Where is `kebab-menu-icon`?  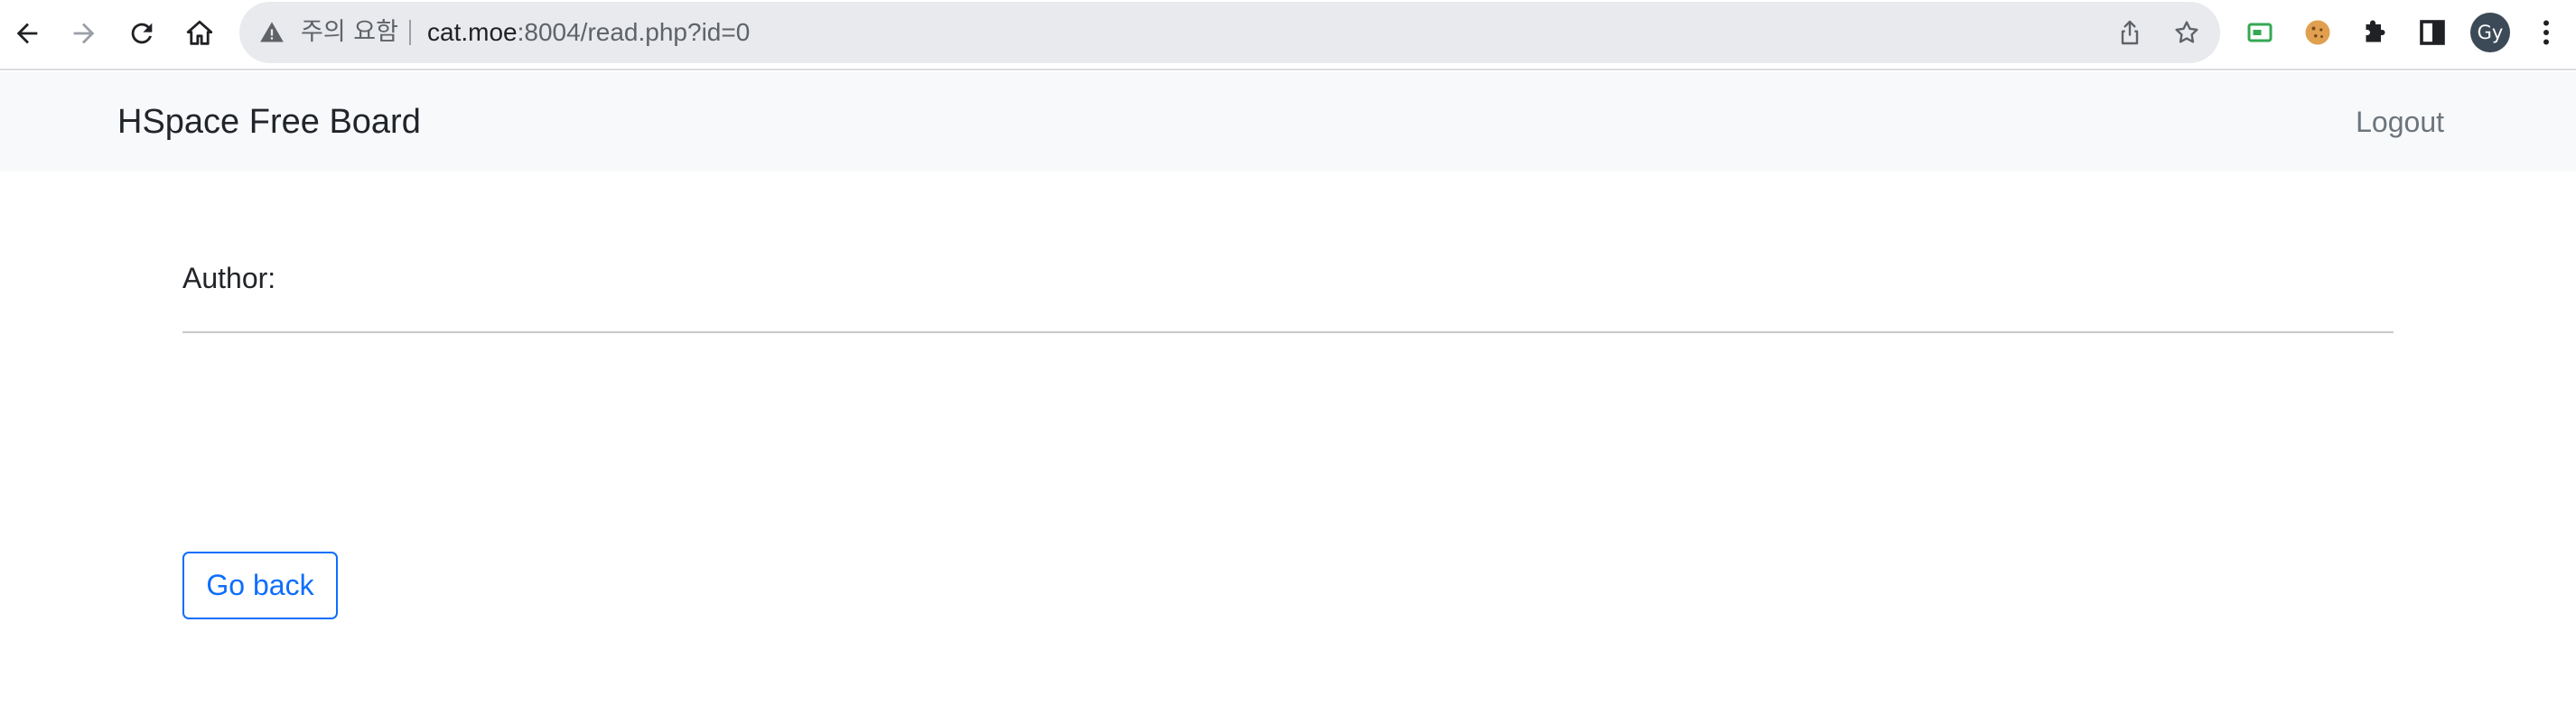 kebab-menu-icon is located at coordinates (2546, 32).